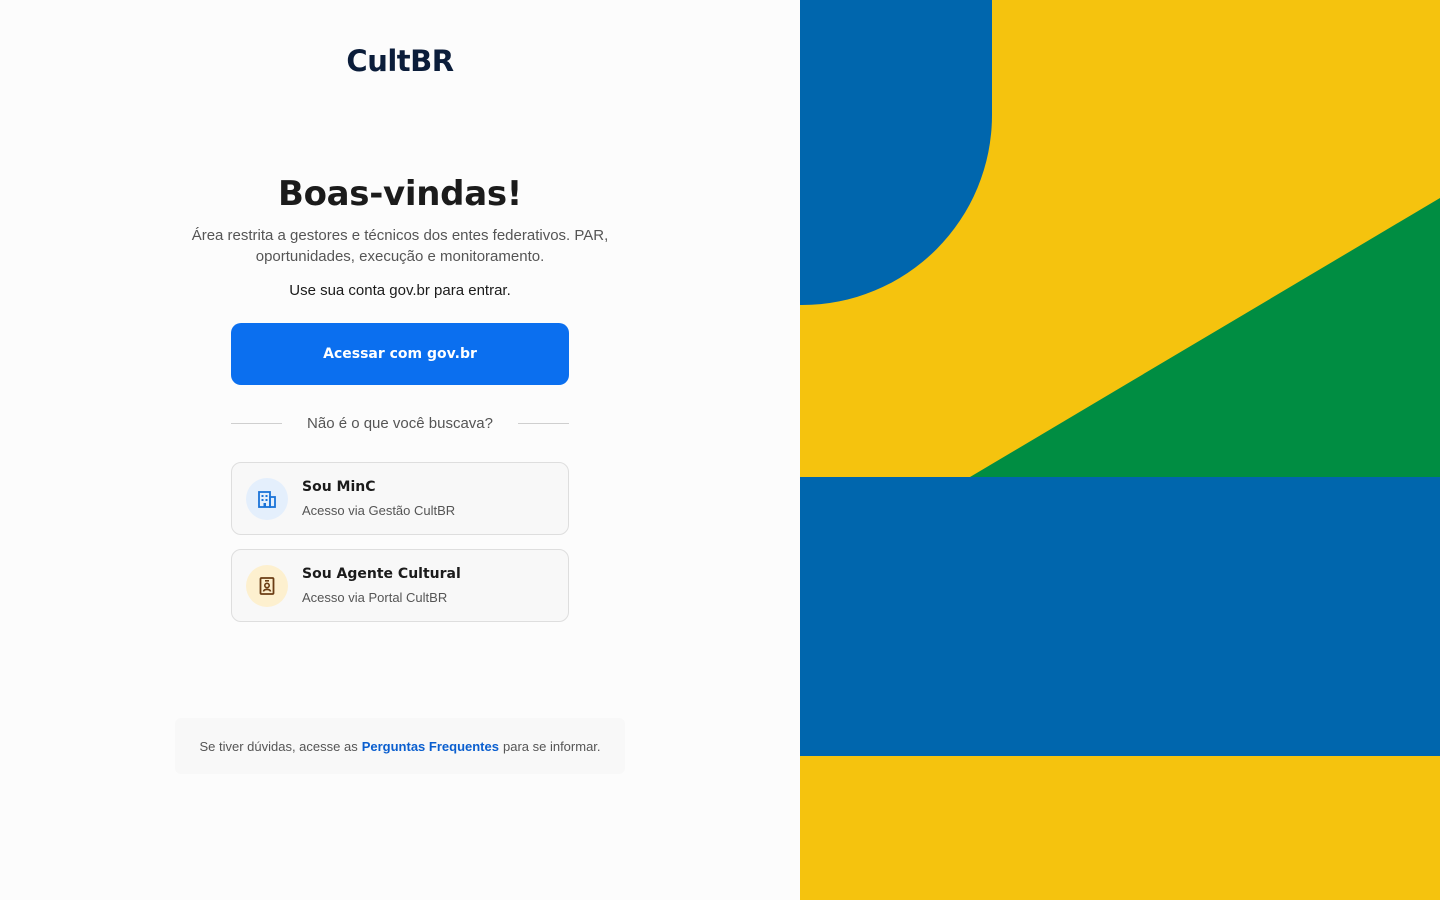  What do you see at coordinates (1120, 828) in the screenshot?
I see `yellow-block-bottom` at bounding box center [1120, 828].